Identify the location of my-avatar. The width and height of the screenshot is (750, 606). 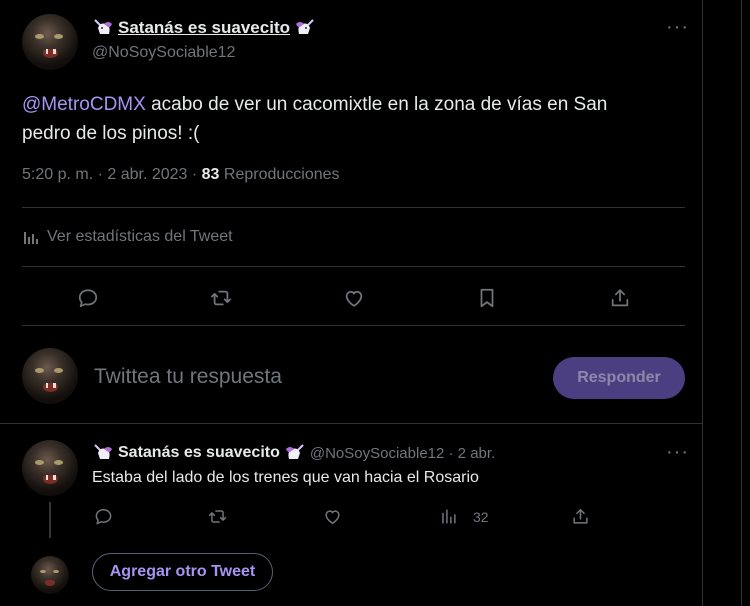
(50, 376).